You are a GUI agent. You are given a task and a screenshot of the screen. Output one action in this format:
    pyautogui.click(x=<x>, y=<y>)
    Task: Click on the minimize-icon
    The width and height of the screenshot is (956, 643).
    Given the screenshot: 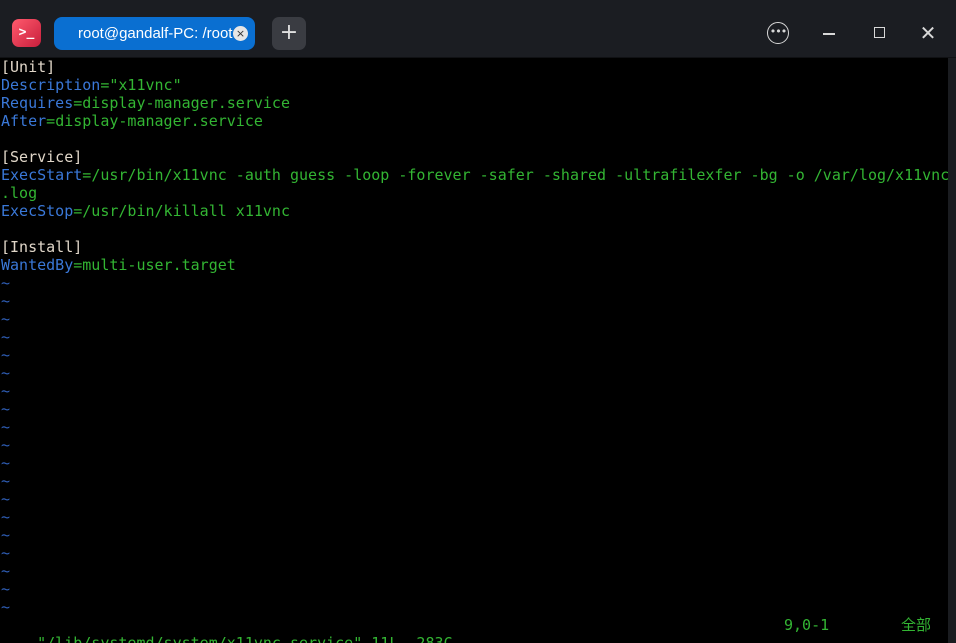 What is the action you would take?
    pyautogui.click(x=829, y=34)
    